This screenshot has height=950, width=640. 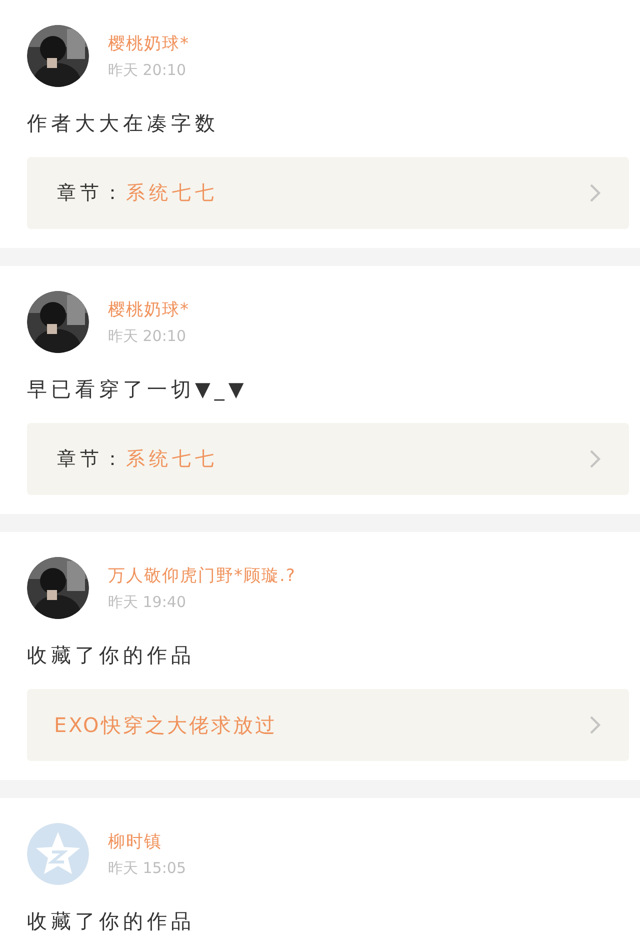 What do you see at coordinates (137, 389) in the screenshot?
I see `comment-text: 早已看穿了一切▼_▼` at bounding box center [137, 389].